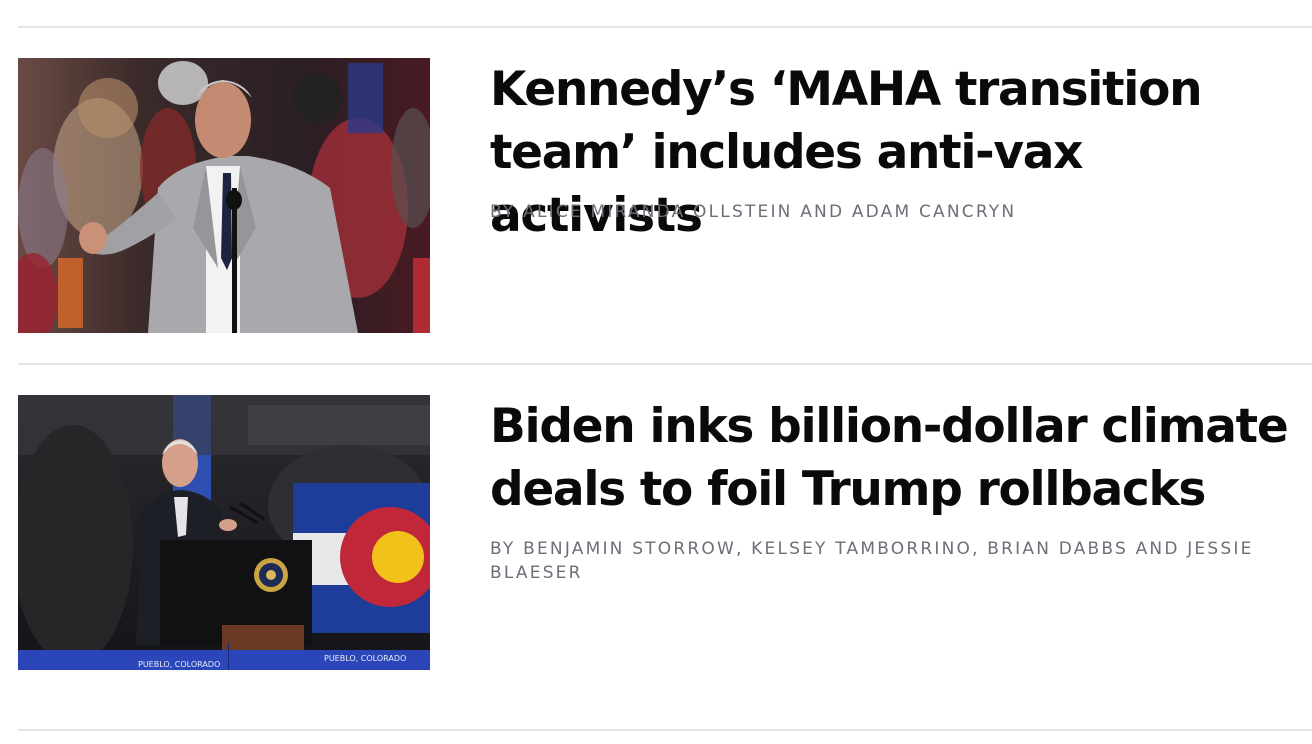 The height and width of the screenshot is (744, 1312). I want to click on speaker-photo, so click(224, 195).